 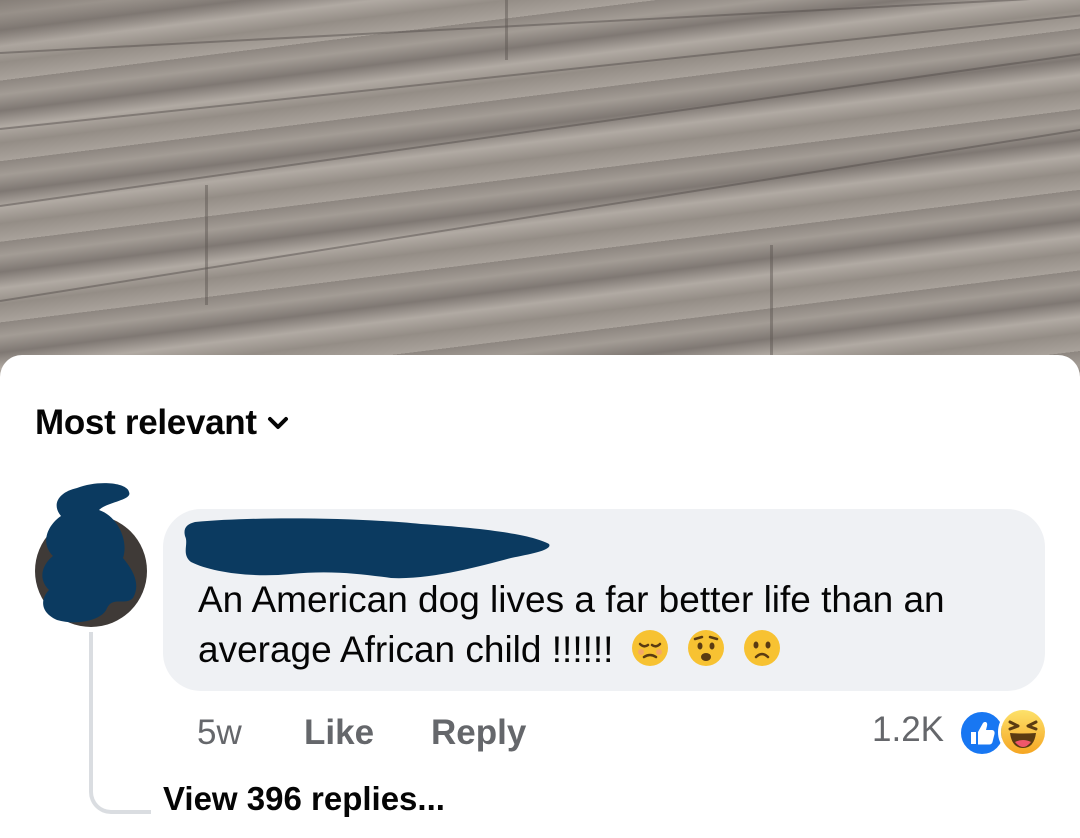 I want to click on chevron-down-icon, so click(x=278, y=423).